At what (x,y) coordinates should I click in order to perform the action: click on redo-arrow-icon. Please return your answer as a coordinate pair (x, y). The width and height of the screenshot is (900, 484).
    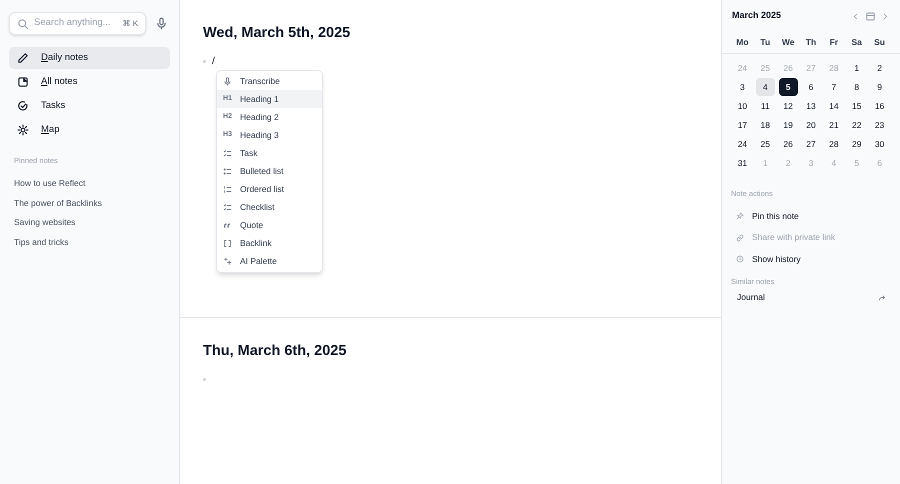
    Looking at the image, I should click on (882, 298).